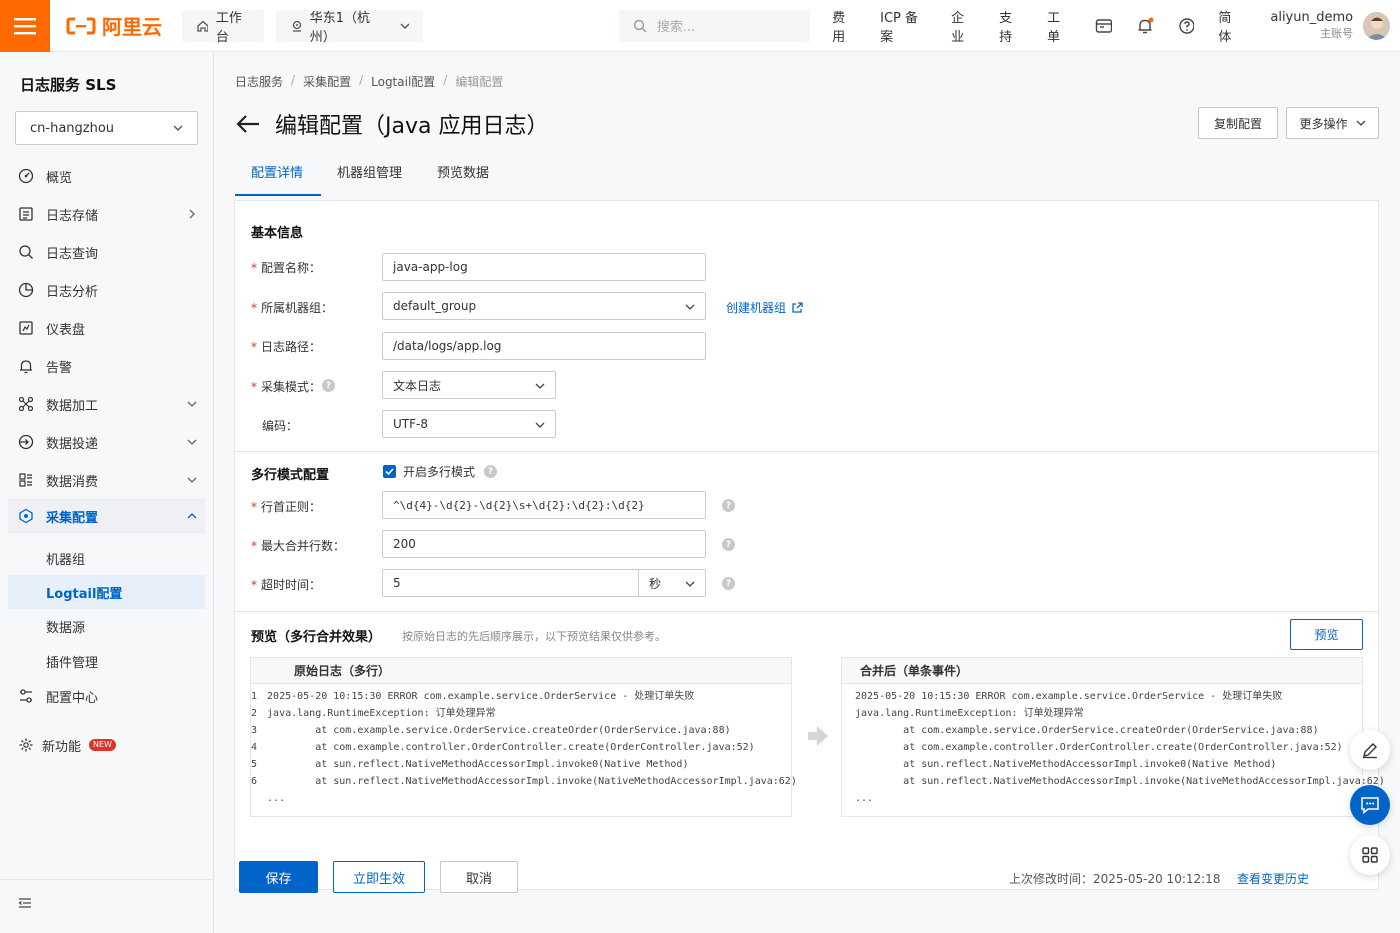 The height and width of the screenshot is (933, 1400). I want to click on sparkle-icon, so click(26, 745).